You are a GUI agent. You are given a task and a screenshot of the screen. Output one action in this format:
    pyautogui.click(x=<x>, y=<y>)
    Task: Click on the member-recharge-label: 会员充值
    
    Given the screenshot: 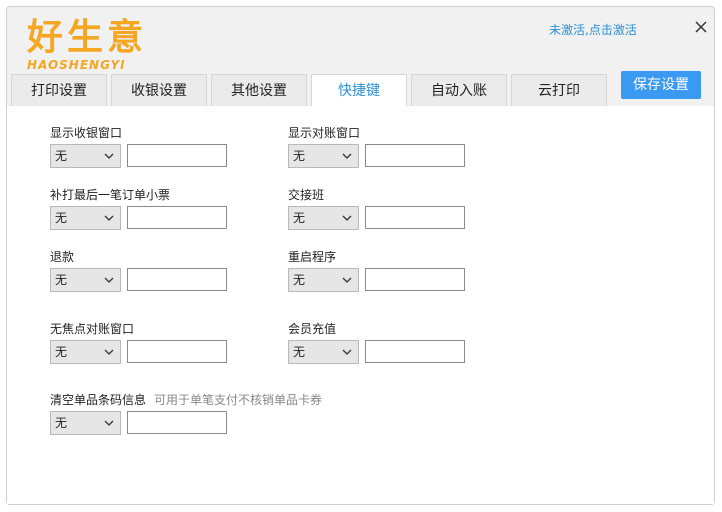 What is the action you would take?
    pyautogui.click(x=312, y=329)
    